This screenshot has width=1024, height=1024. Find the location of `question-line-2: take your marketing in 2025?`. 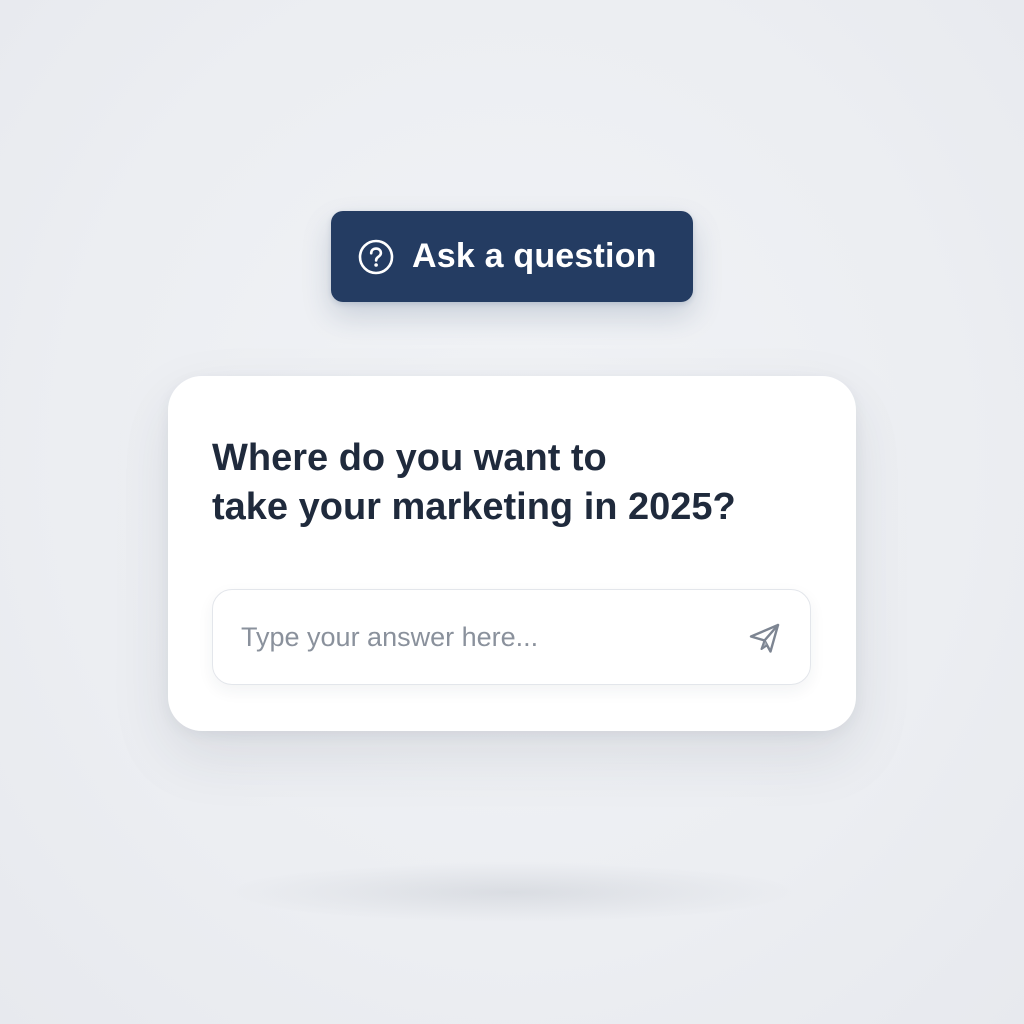

question-line-2: take your marketing in 2025? is located at coordinates (474, 507).